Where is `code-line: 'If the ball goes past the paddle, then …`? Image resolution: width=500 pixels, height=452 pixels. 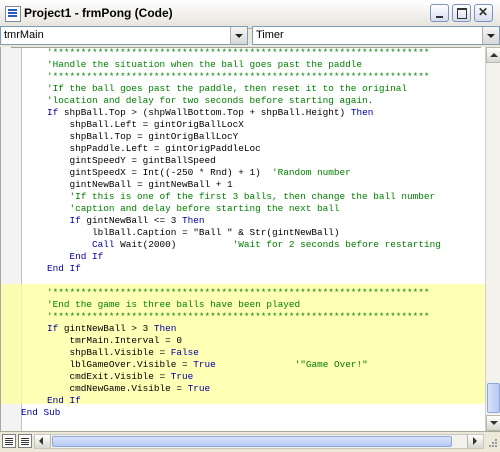
code-line: 'If the ball goes past the paddle, then … is located at coordinates (226, 89).